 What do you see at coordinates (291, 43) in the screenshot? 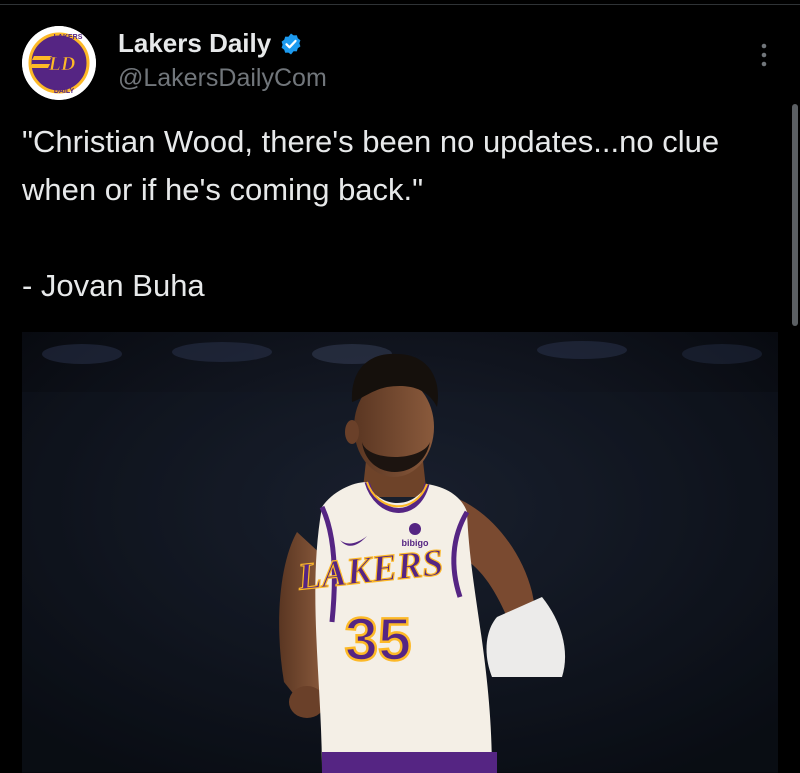
I see `verified-badge-icon` at bounding box center [291, 43].